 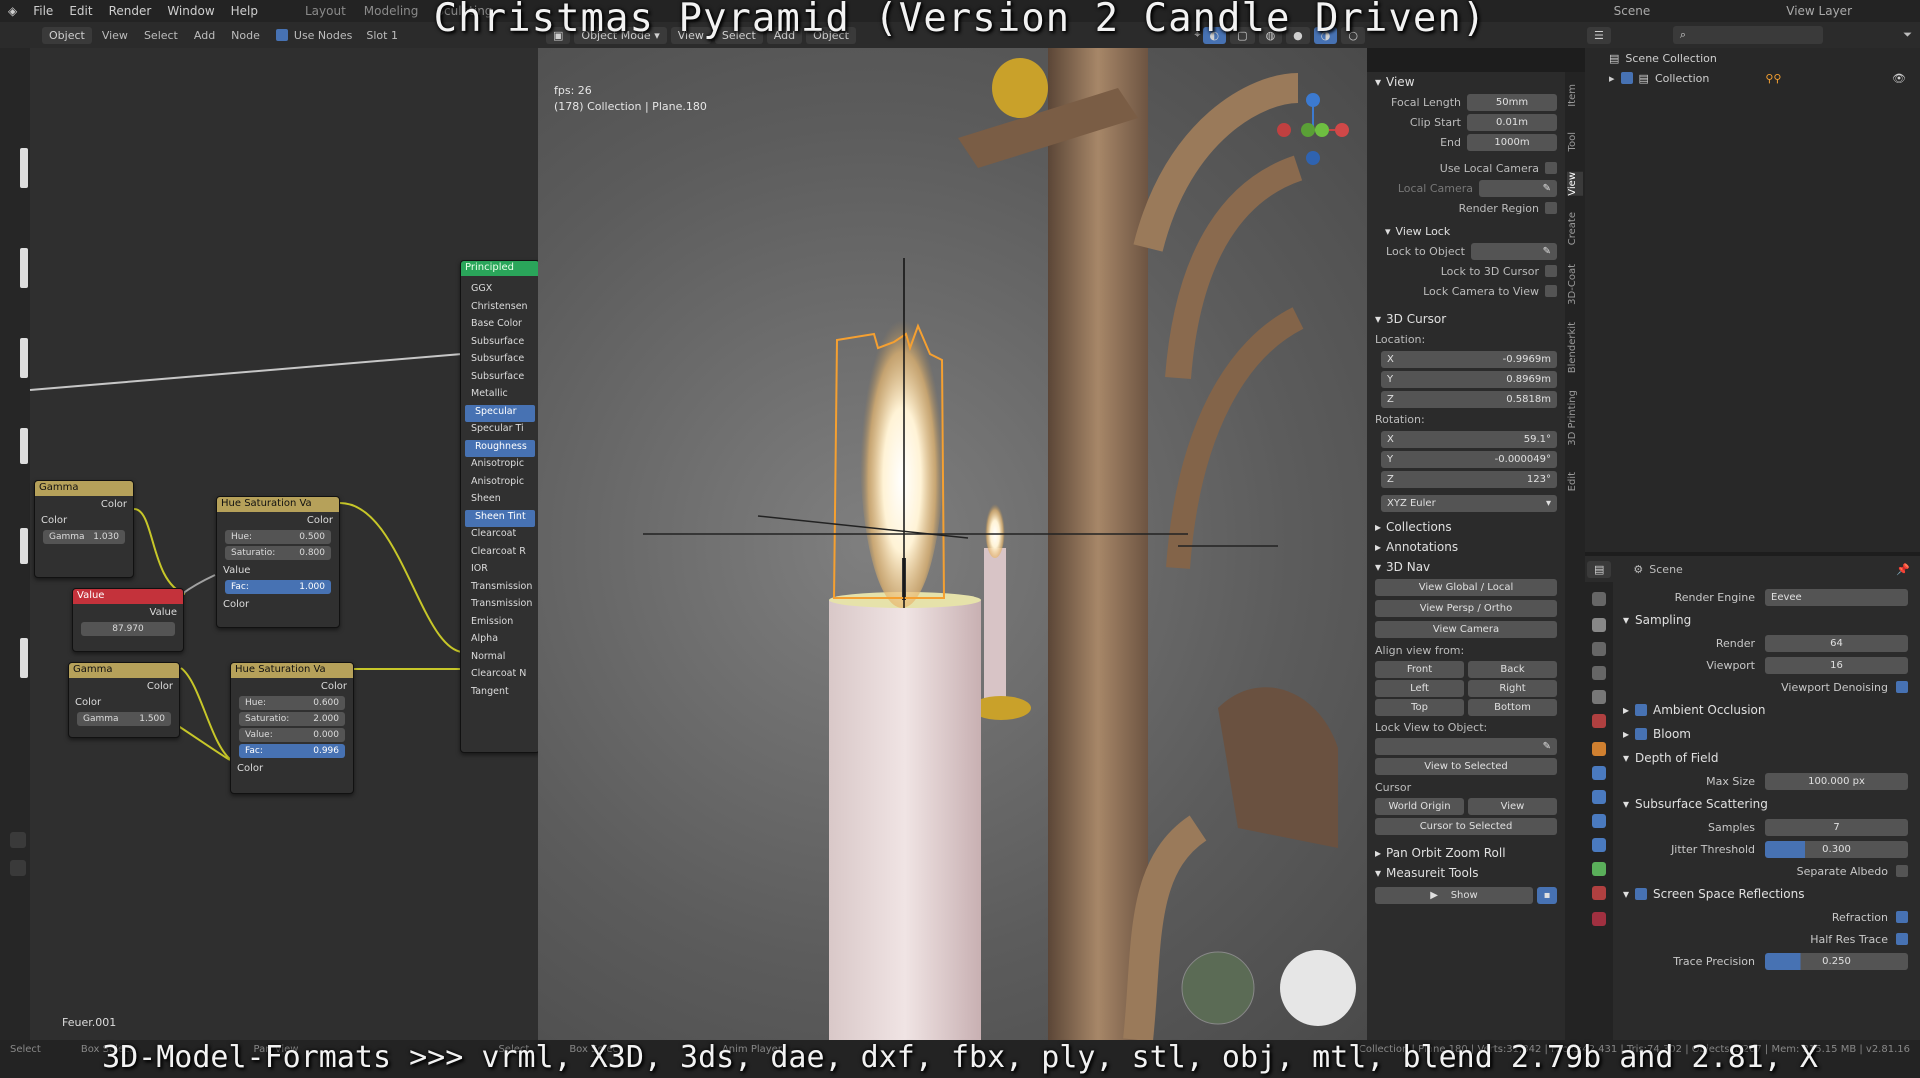 What do you see at coordinates (1419, 688) in the screenshot?
I see `align-left-button: Left` at bounding box center [1419, 688].